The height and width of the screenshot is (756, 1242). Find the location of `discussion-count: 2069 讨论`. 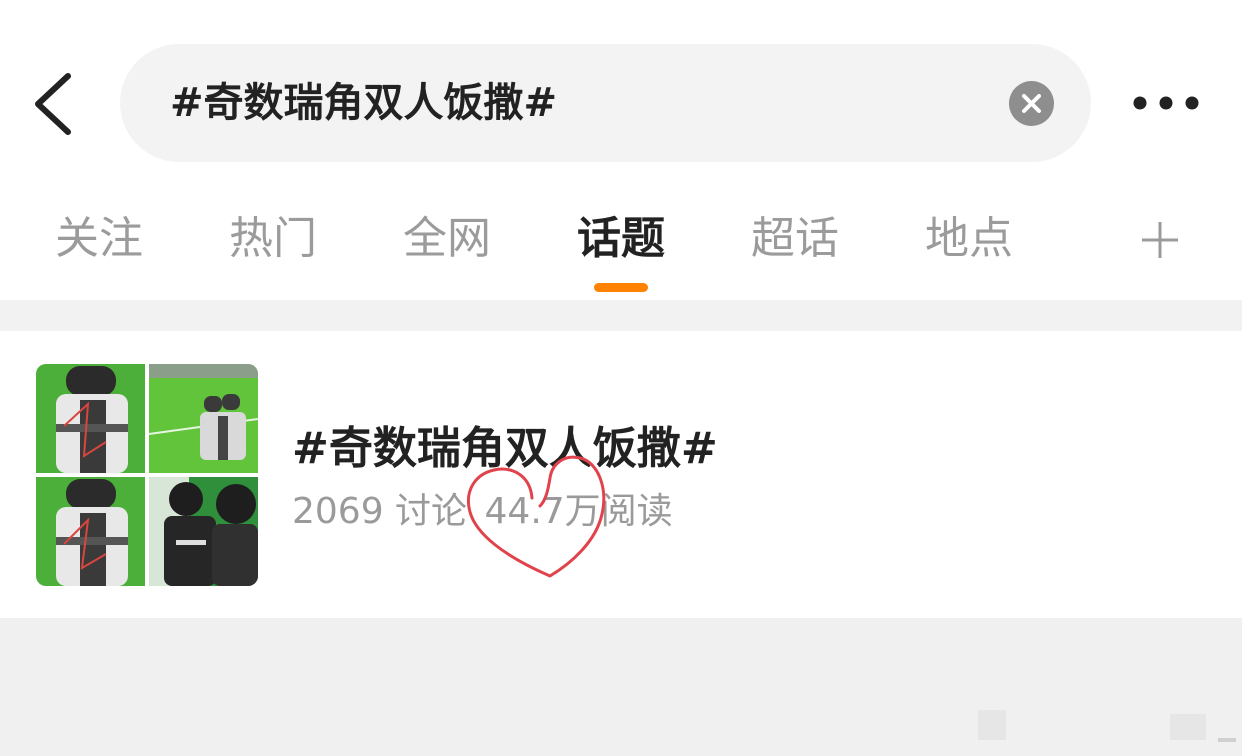

discussion-count: 2069 讨论 is located at coordinates (380, 511).